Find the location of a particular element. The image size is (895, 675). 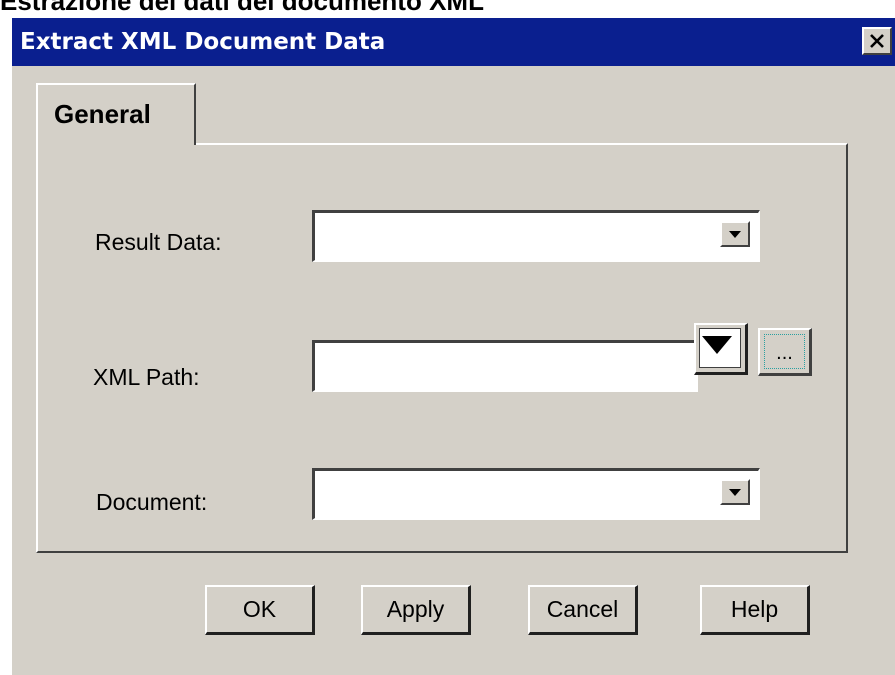

tab-general-label: General is located at coordinates (102, 114).